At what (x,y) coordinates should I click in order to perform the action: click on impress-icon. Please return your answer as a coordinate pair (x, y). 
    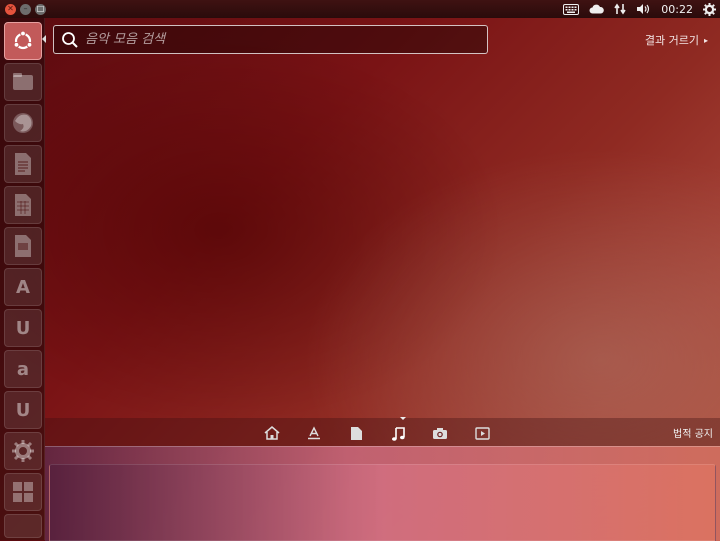
    Looking at the image, I should click on (23, 246).